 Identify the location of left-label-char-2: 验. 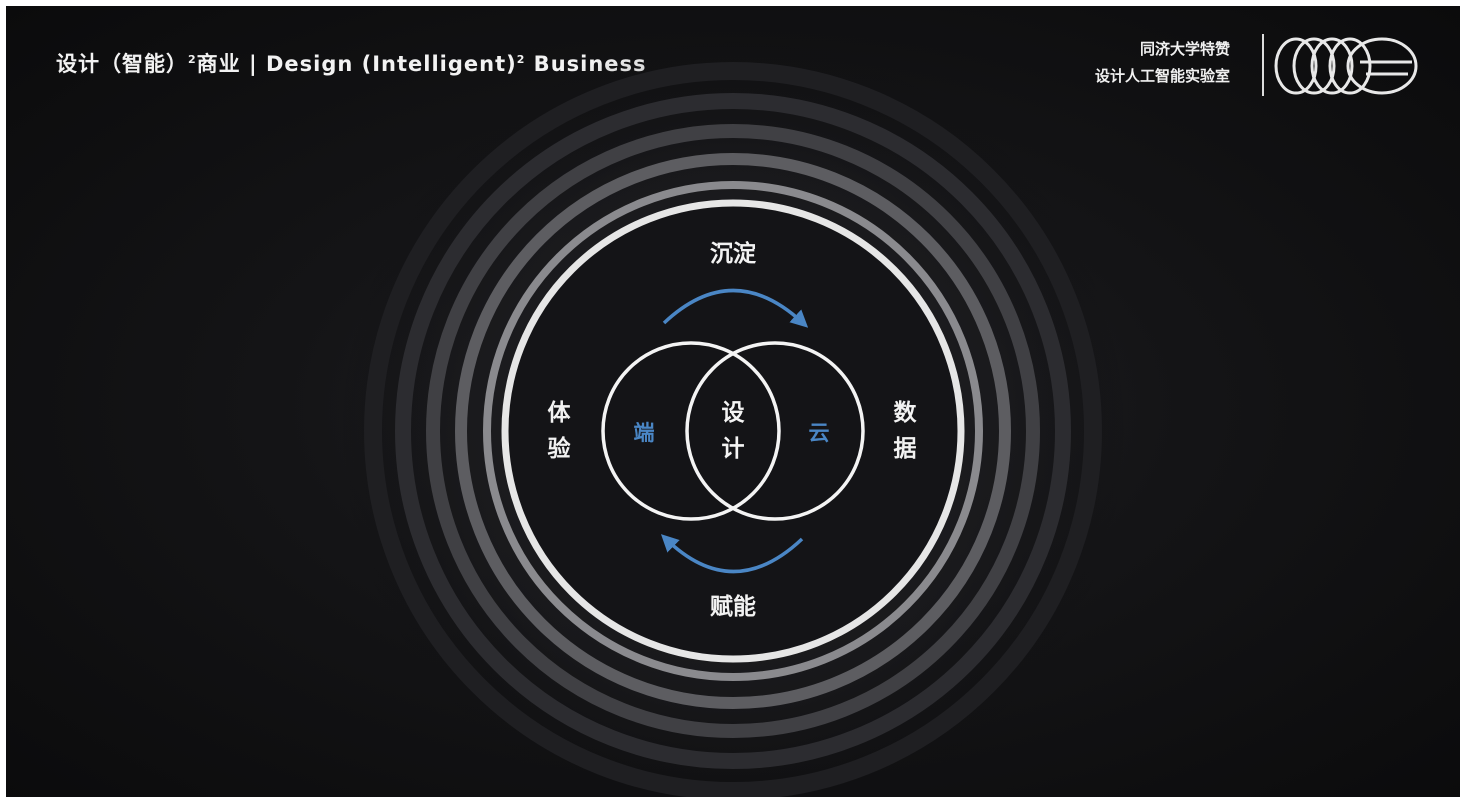
(559, 448).